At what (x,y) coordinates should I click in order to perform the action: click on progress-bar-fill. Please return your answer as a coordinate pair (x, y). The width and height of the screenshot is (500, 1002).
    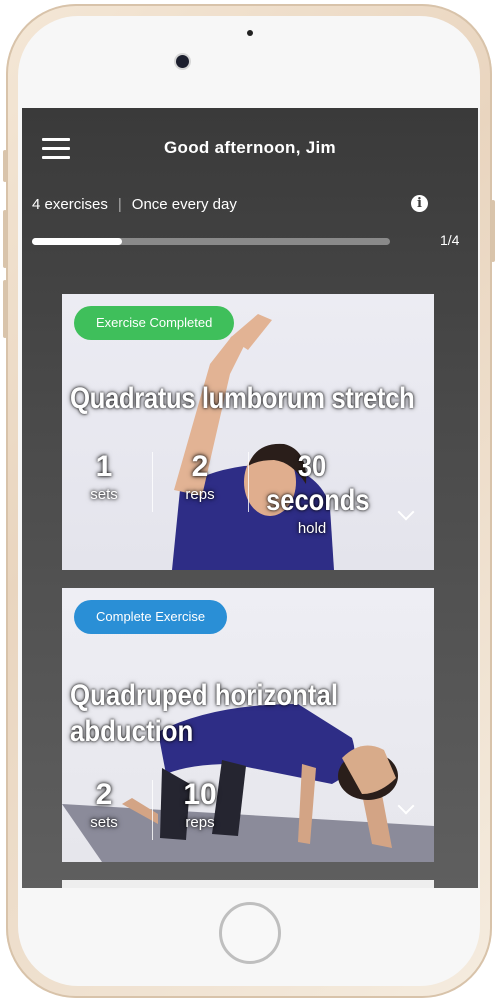
    Looking at the image, I should click on (77, 241).